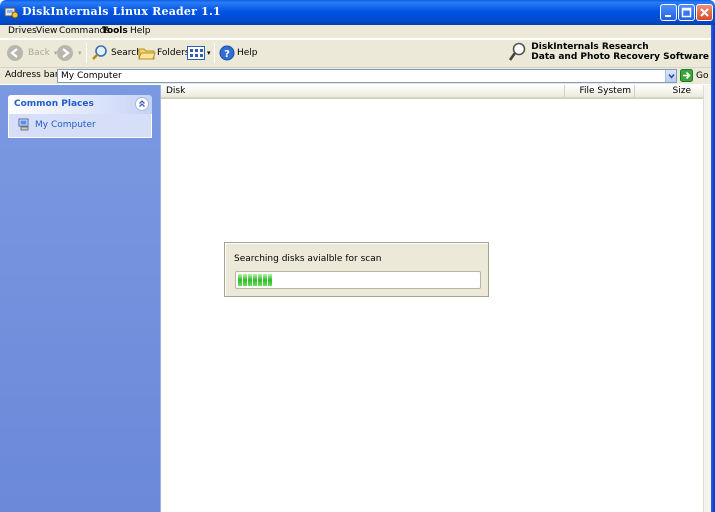 This screenshot has height=512, width=715. What do you see at coordinates (91, 76) in the screenshot?
I see `address-value: My Computer` at bounding box center [91, 76].